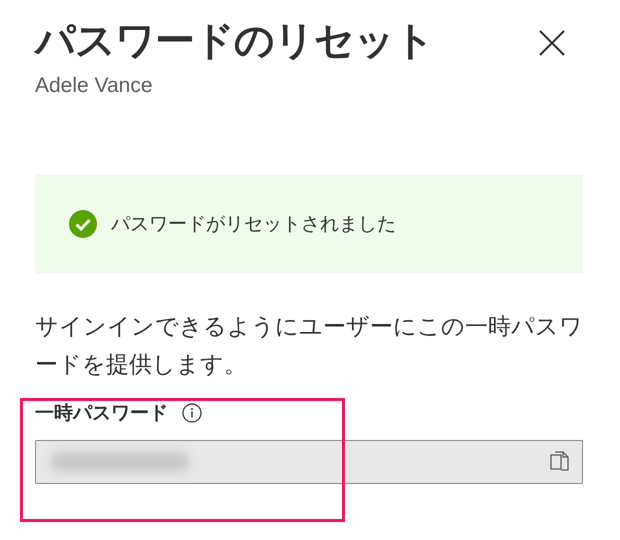 The image size is (620, 540). I want to click on copy-icon, so click(560, 462).